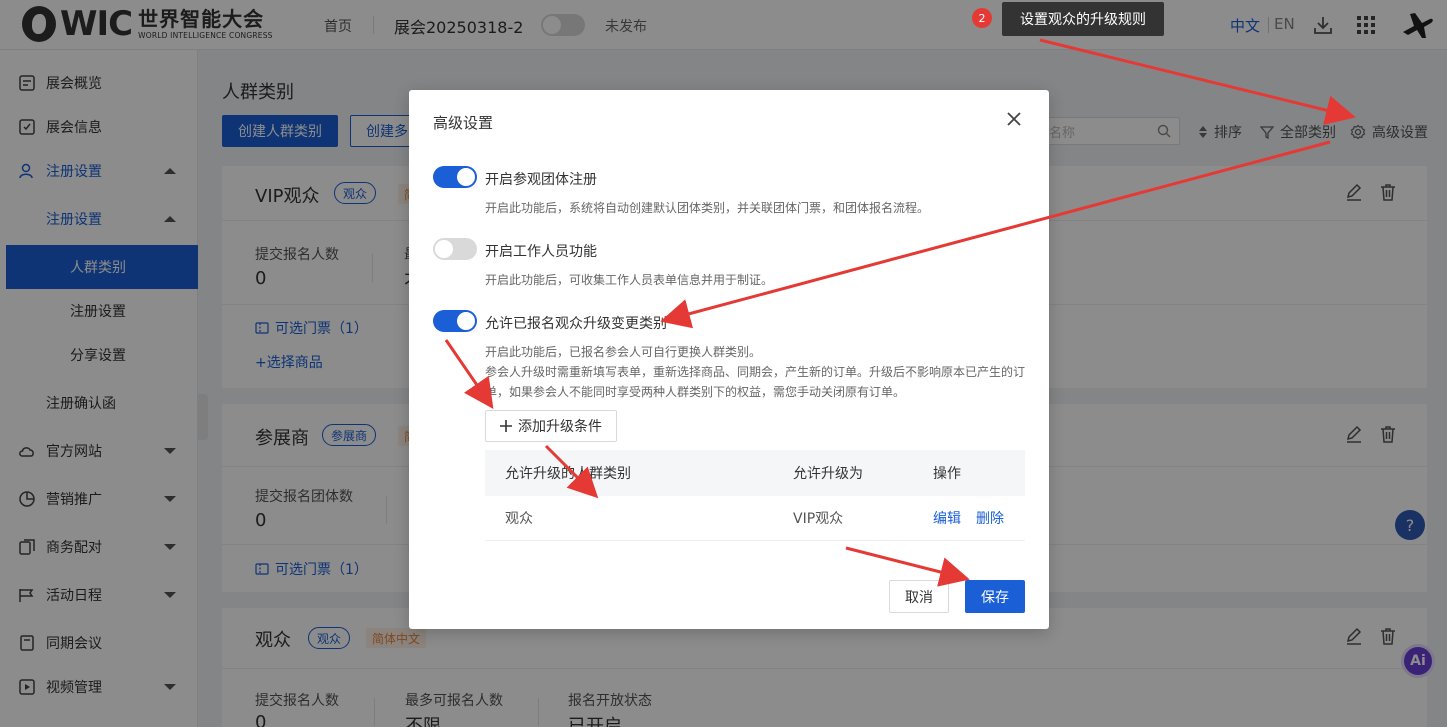 The width and height of the screenshot is (1447, 727). I want to click on option-label: 允许已报名观众升级变更类别, so click(576, 324).